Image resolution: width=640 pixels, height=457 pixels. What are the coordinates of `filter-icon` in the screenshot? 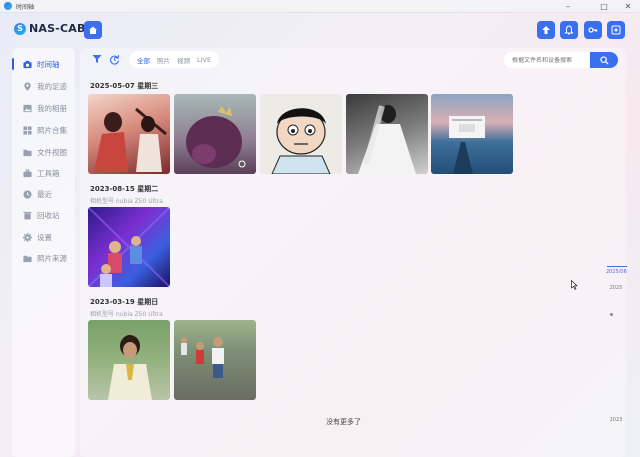 It's located at (97, 59).